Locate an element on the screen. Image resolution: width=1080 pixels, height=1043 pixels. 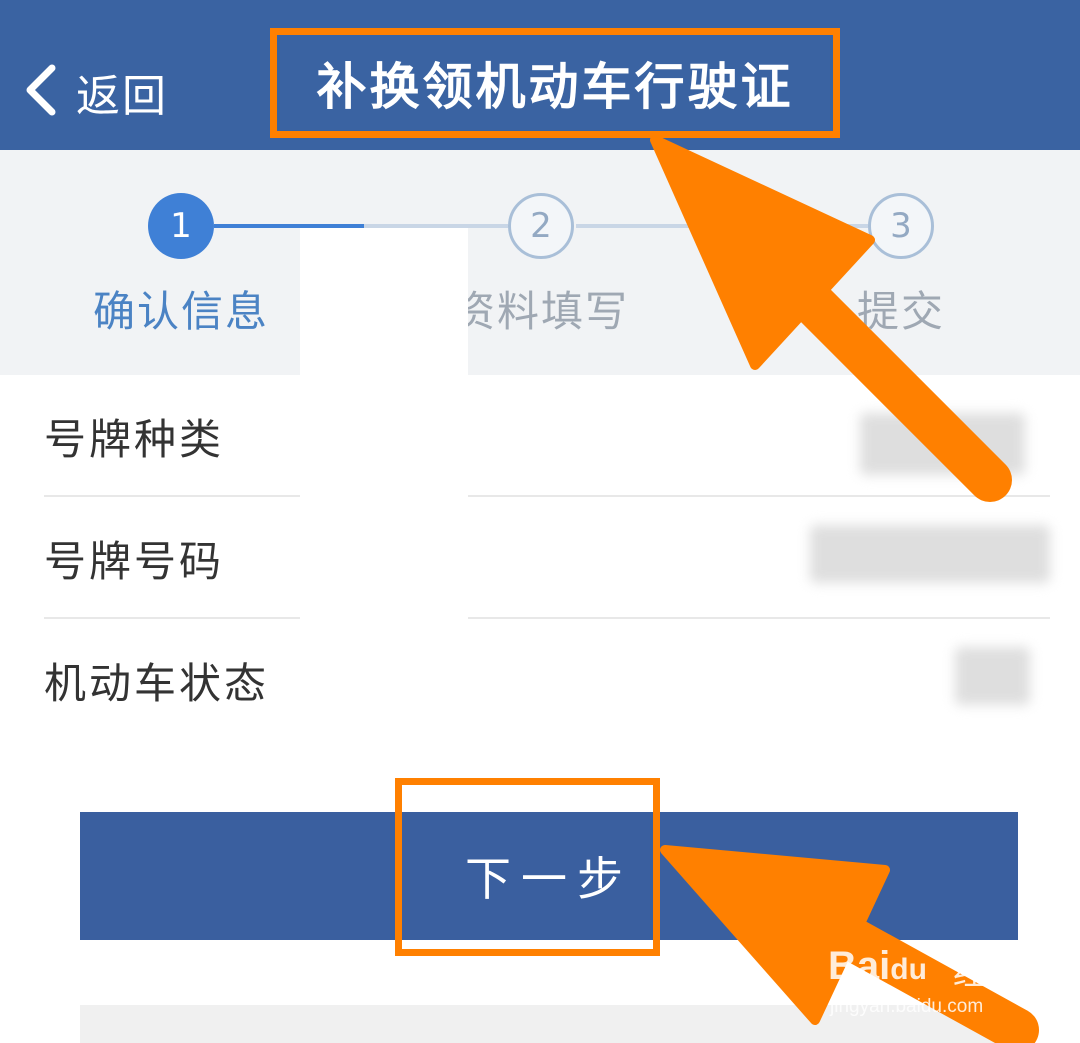
chevron-left-icon is located at coordinates (40, 92).